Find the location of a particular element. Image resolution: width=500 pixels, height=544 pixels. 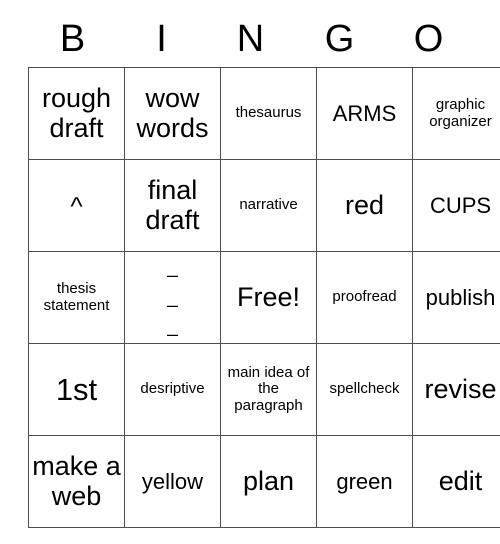

bingo-cell-label: final draft is located at coordinates (172, 205).